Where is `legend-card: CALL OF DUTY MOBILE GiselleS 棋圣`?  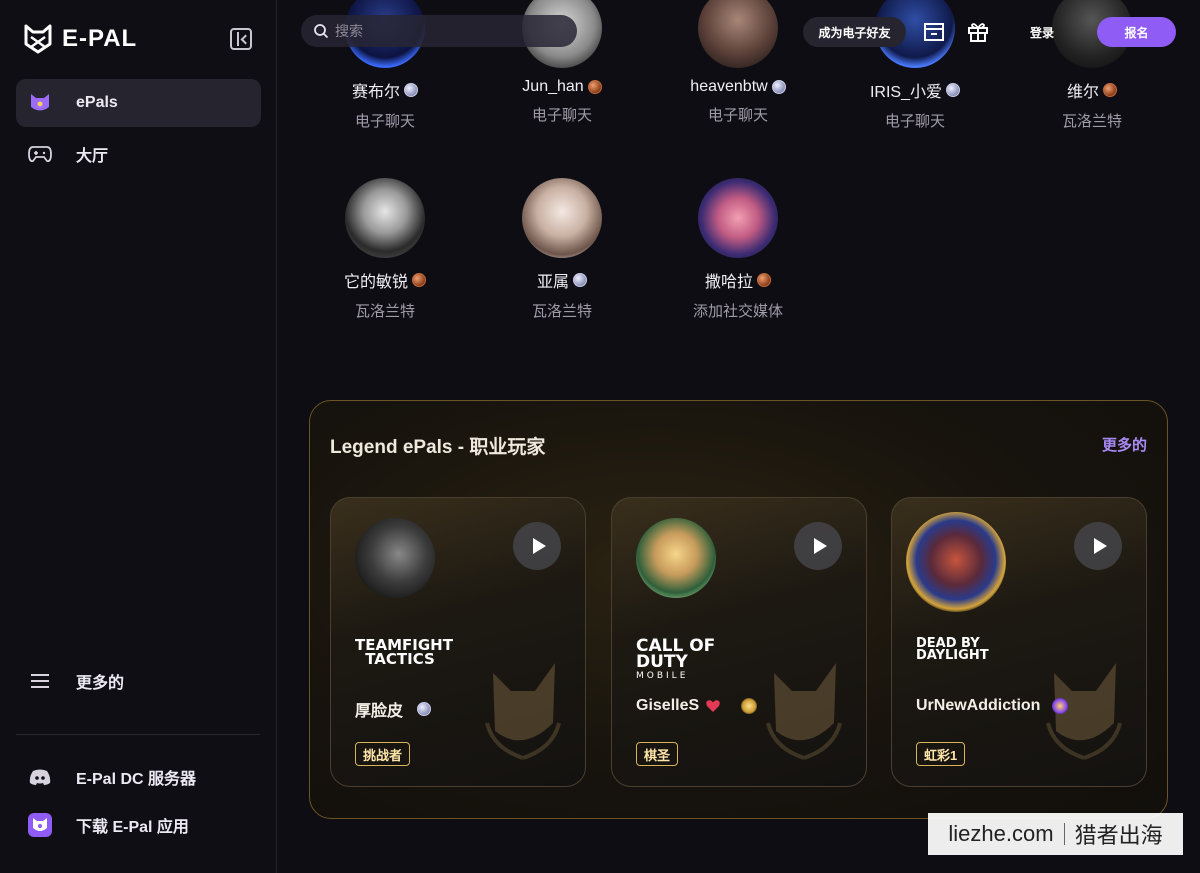
legend-card: CALL OF DUTY MOBILE GiselleS 棋圣 is located at coordinates (739, 642).